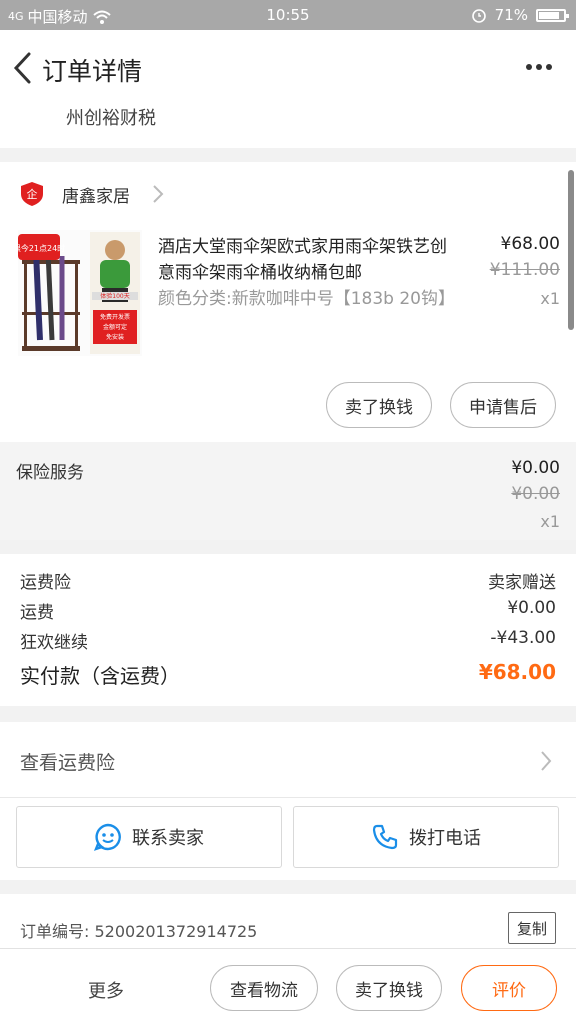 This screenshot has width=576, height=1024. I want to click on address-text: 州创裕财税, so click(111, 118).